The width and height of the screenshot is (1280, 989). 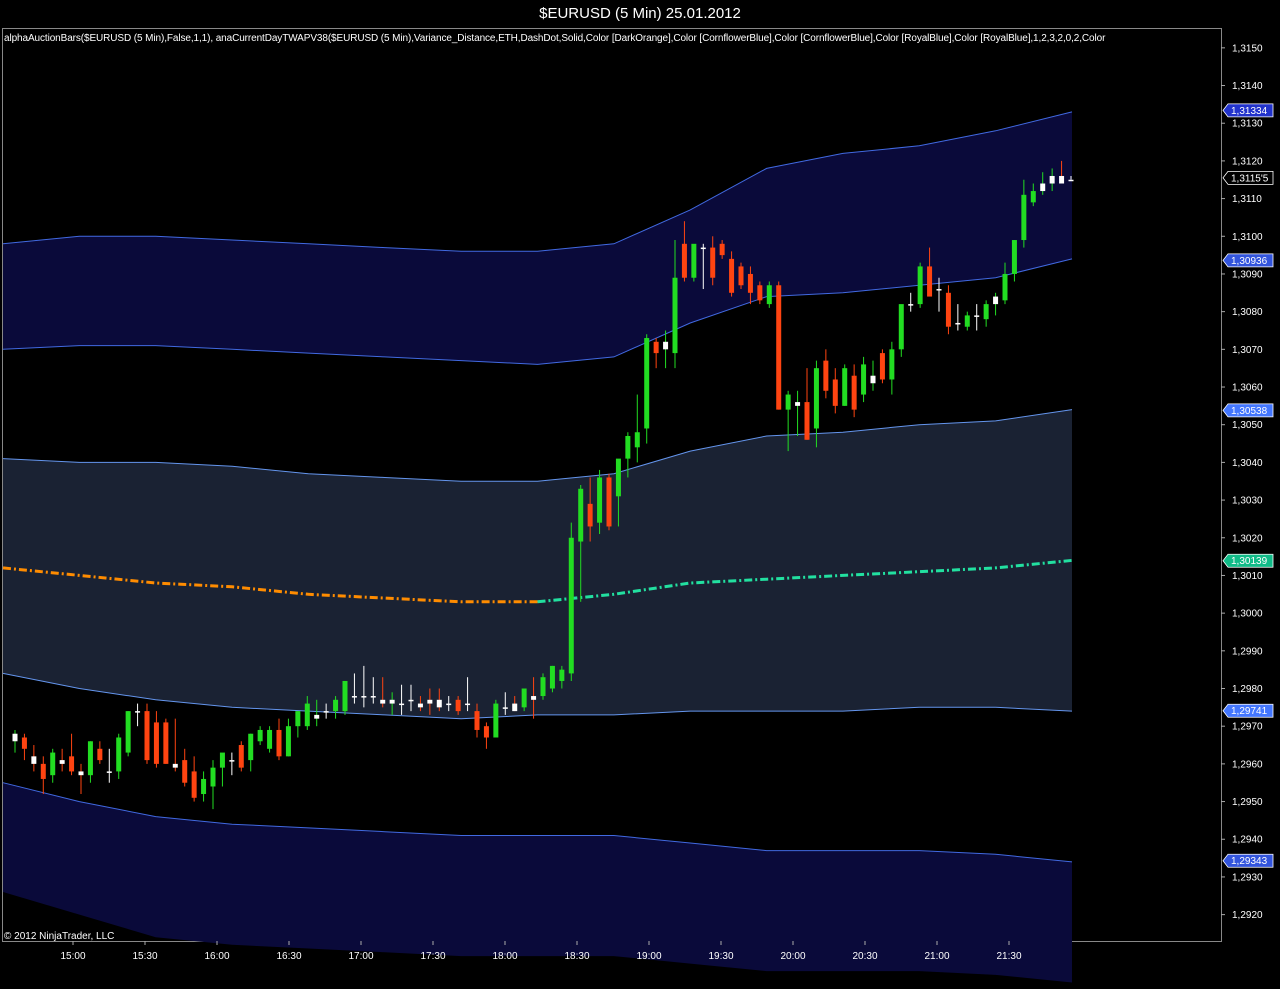 What do you see at coordinates (1247, 237) in the screenshot?
I see `y-tick-label: 1,3100` at bounding box center [1247, 237].